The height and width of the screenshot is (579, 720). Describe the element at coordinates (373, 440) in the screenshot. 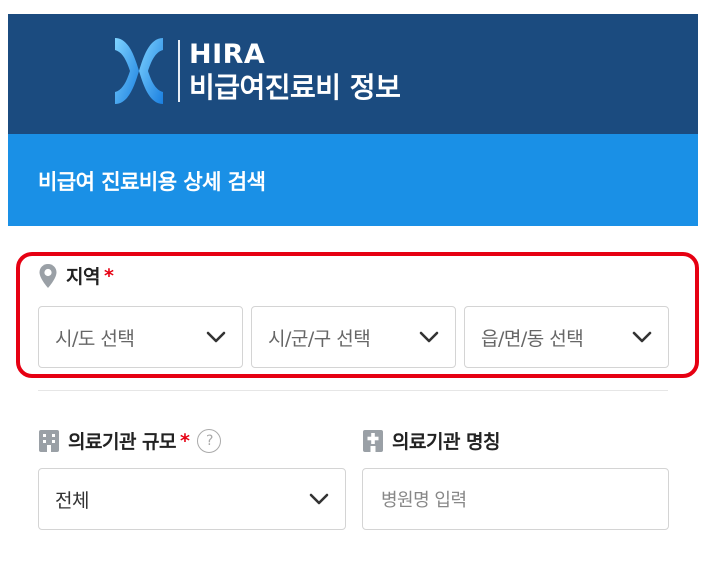

I see `hospital-icon` at that location.